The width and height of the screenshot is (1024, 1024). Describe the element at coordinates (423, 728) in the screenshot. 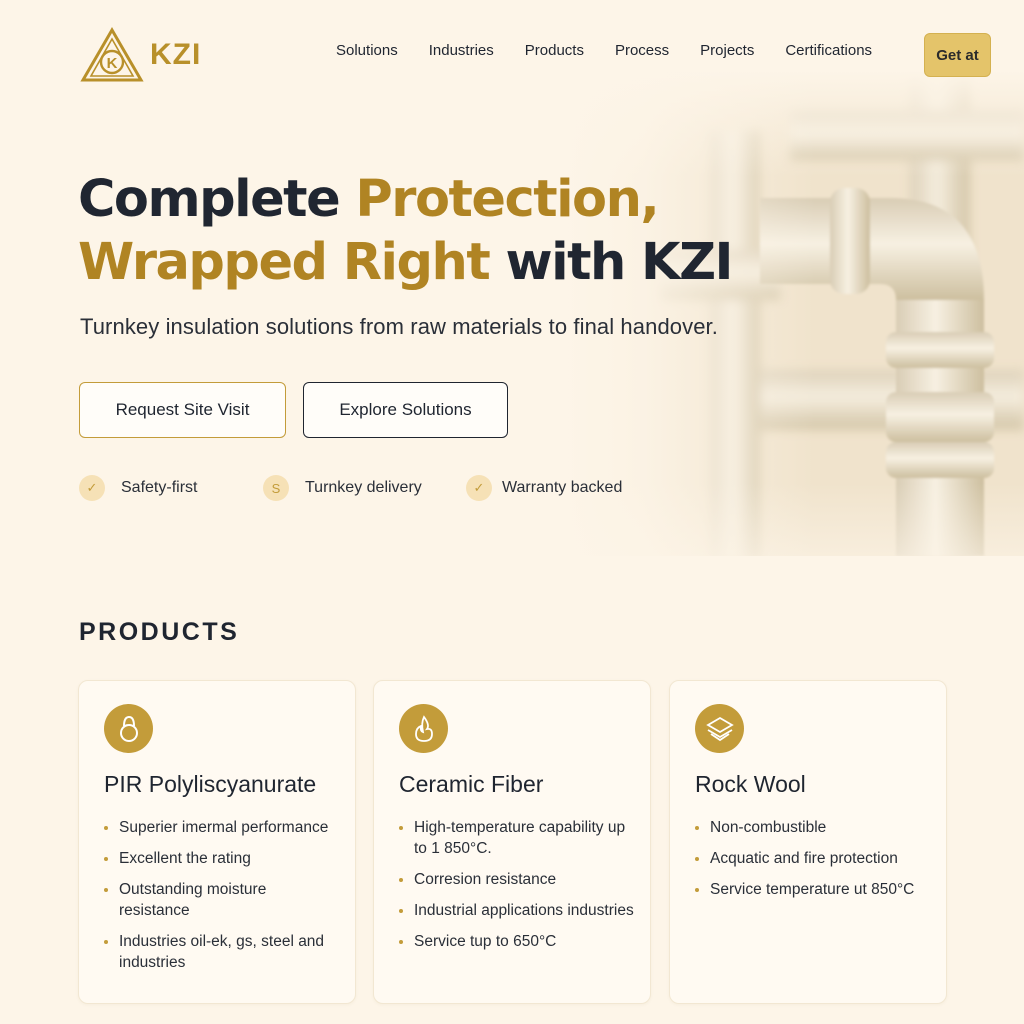

I see `flame-icon` at that location.